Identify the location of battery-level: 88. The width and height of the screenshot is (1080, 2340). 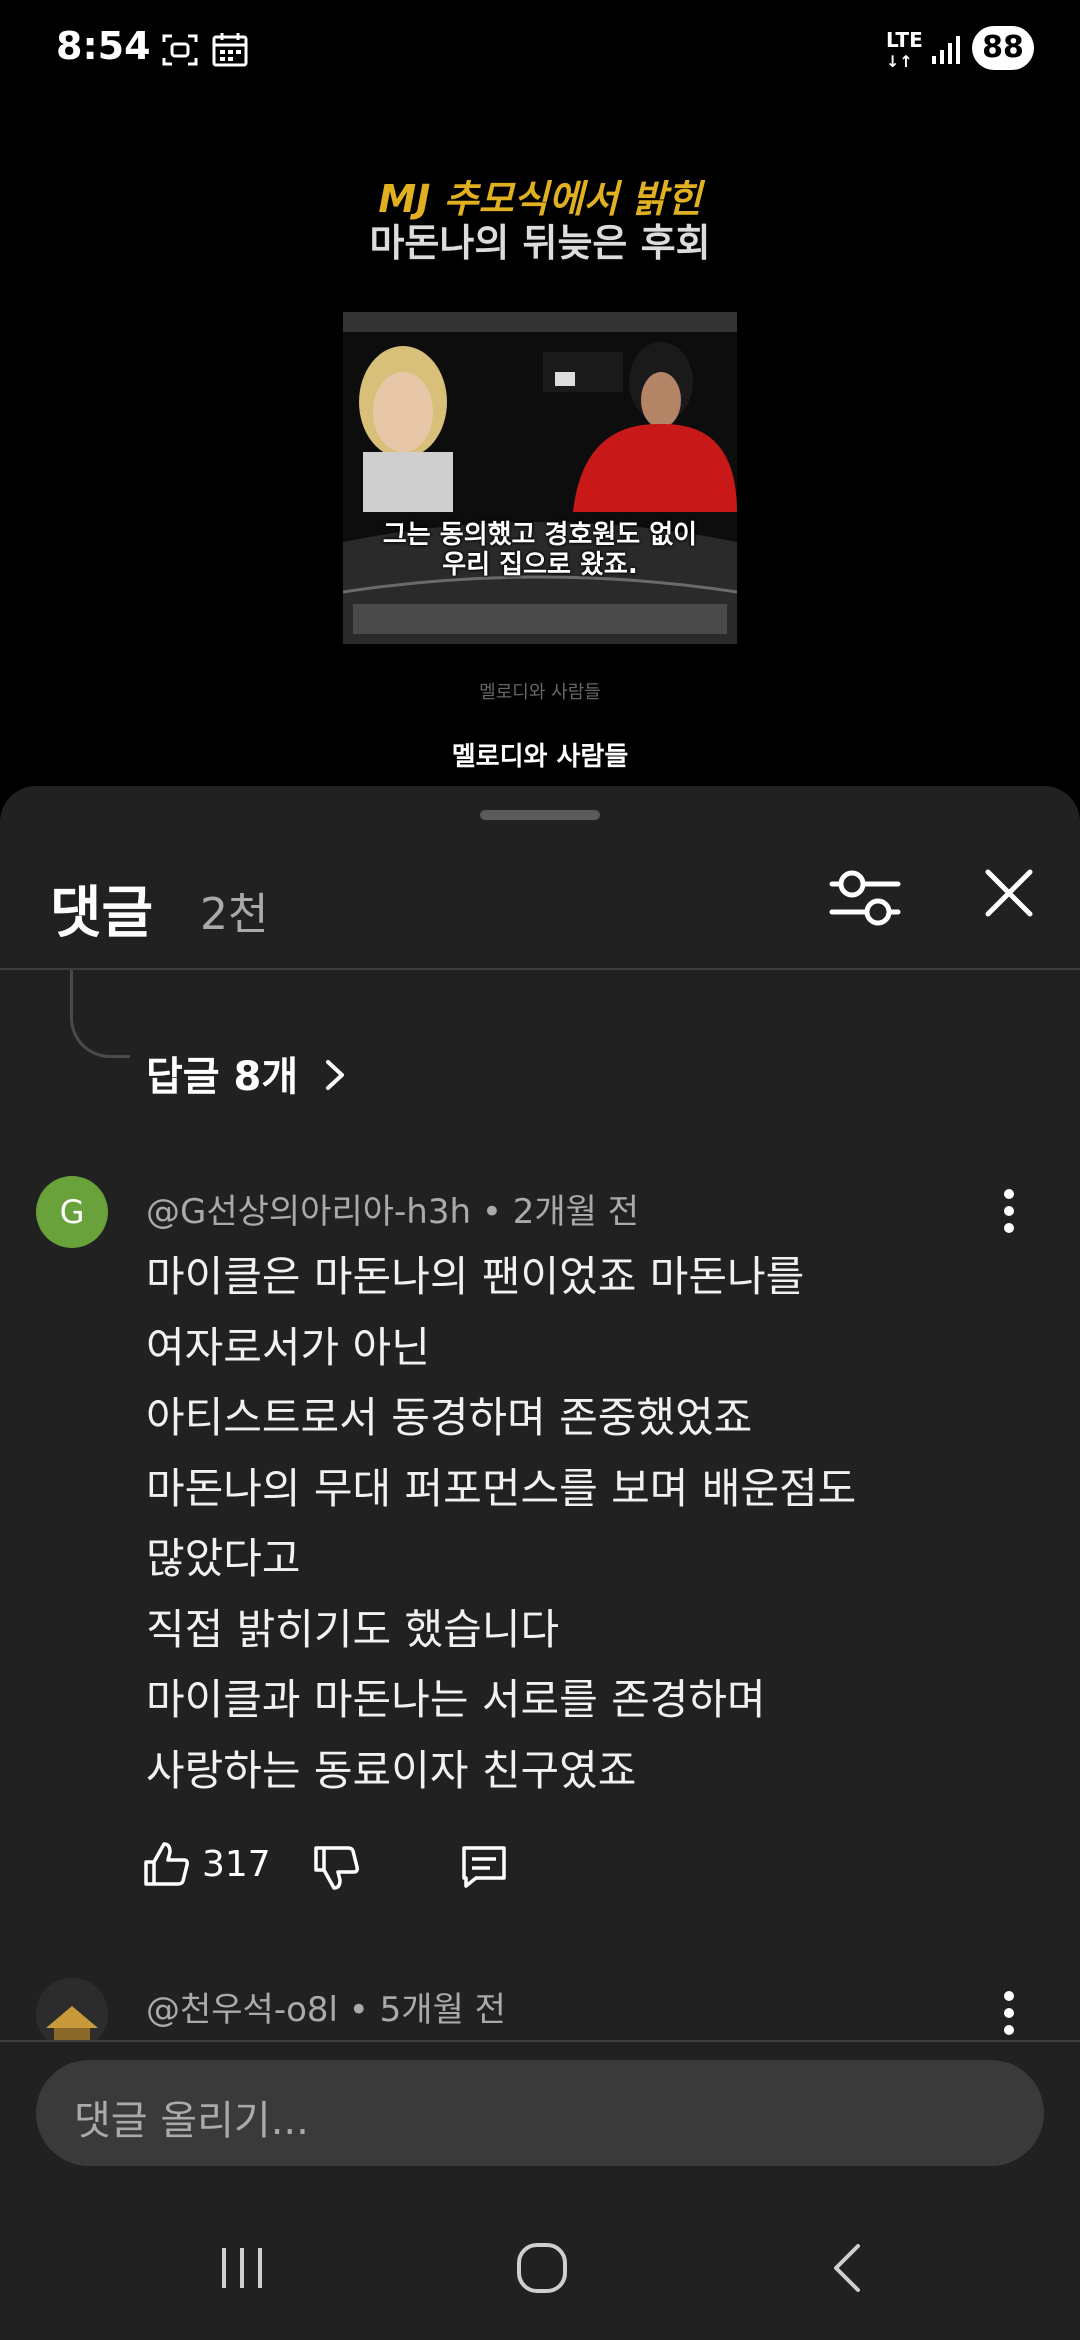
(1003, 48).